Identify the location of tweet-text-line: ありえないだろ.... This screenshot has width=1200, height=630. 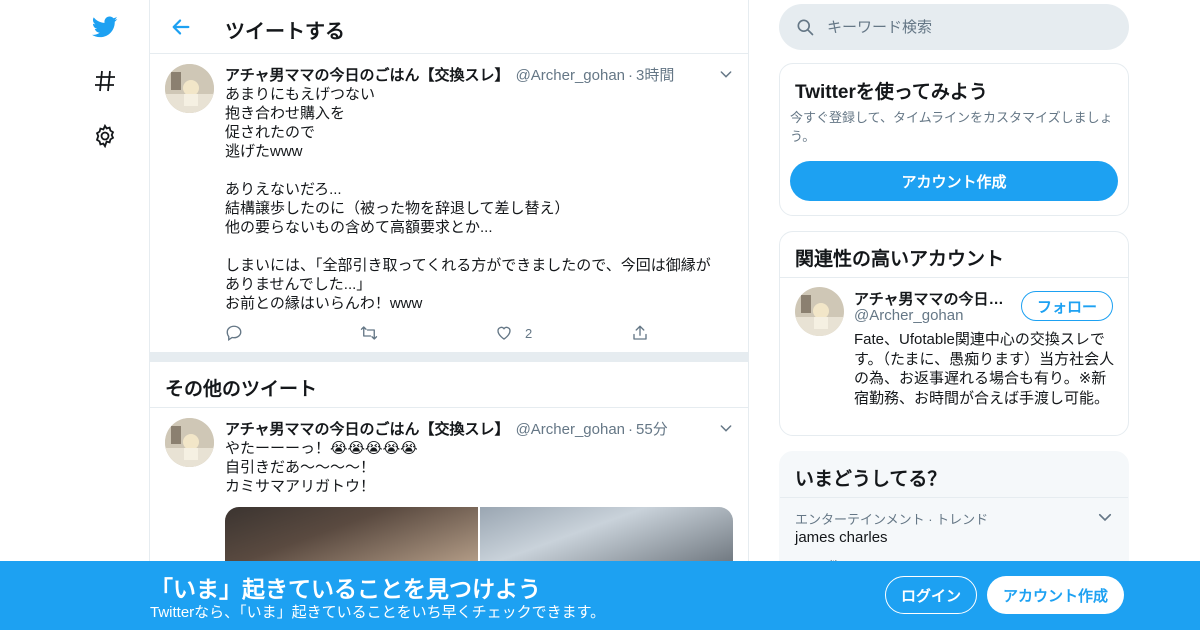
(283, 189).